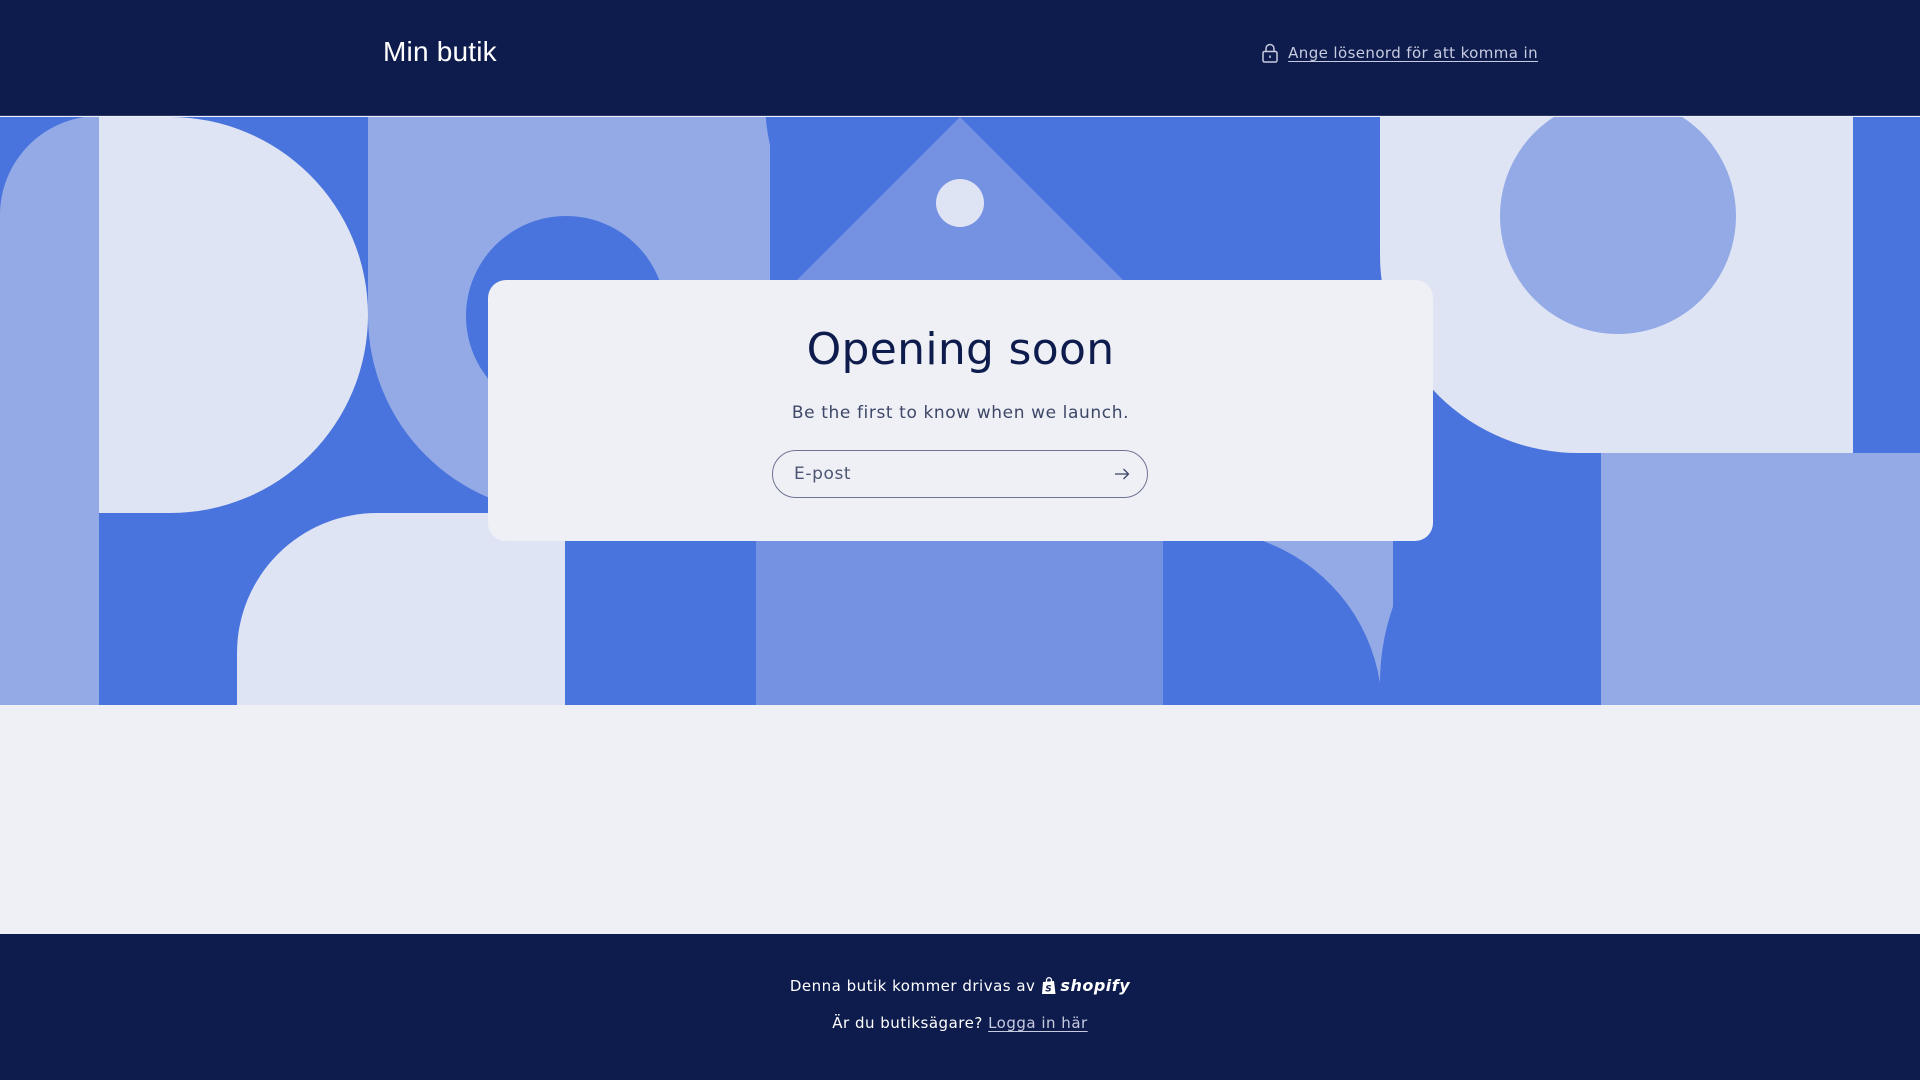 This screenshot has height=1080, width=1920. I want to click on enter-password-label: Ange lösenord för att komma in, so click(1413, 53).